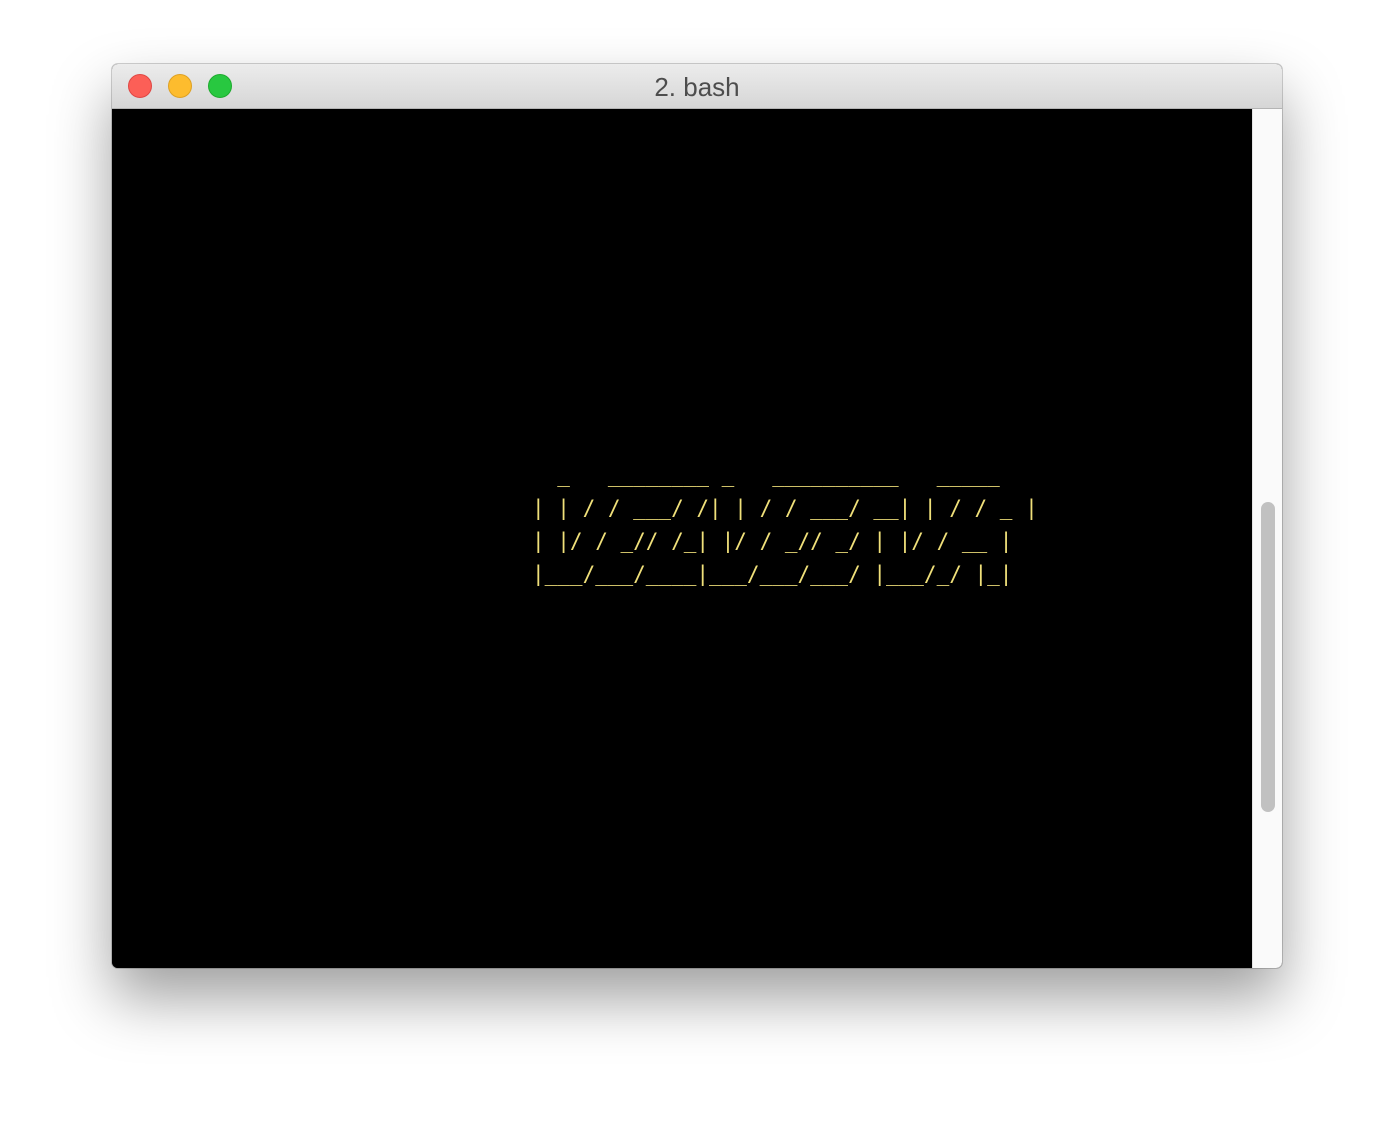 The width and height of the screenshot is (1394, 1128). I want to click on title-bar: 2. bash, so click(697, 86).